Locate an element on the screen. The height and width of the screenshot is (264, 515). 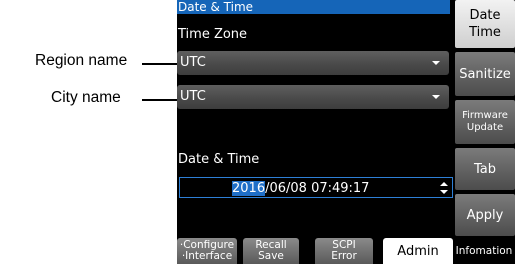
date-time-label: Date & Time is located at coordinates (219, 159).